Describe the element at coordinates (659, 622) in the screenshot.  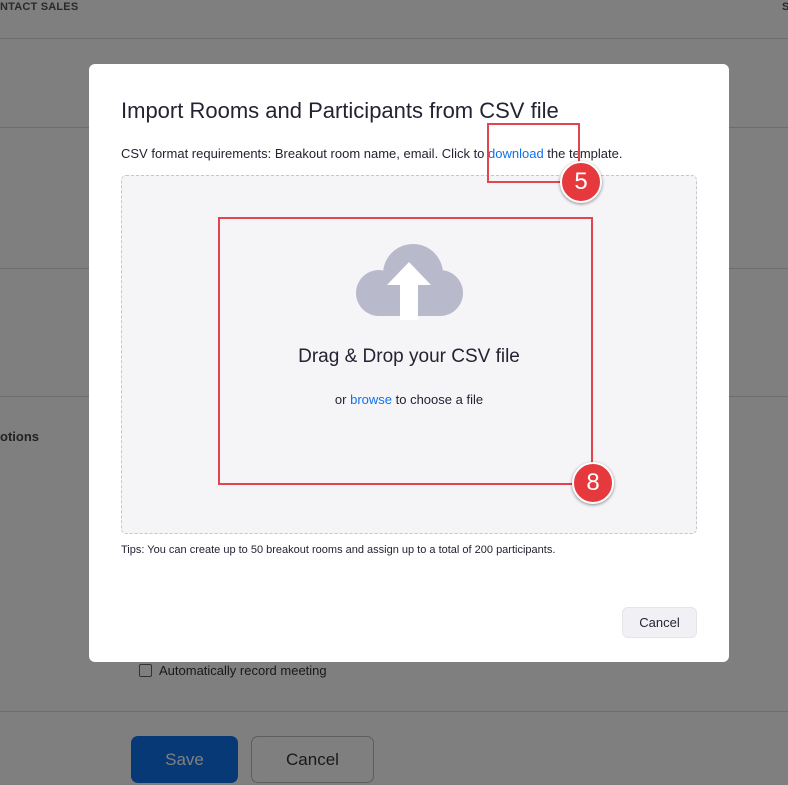
I see `dialog-cancel-button: Cancel` at that location.